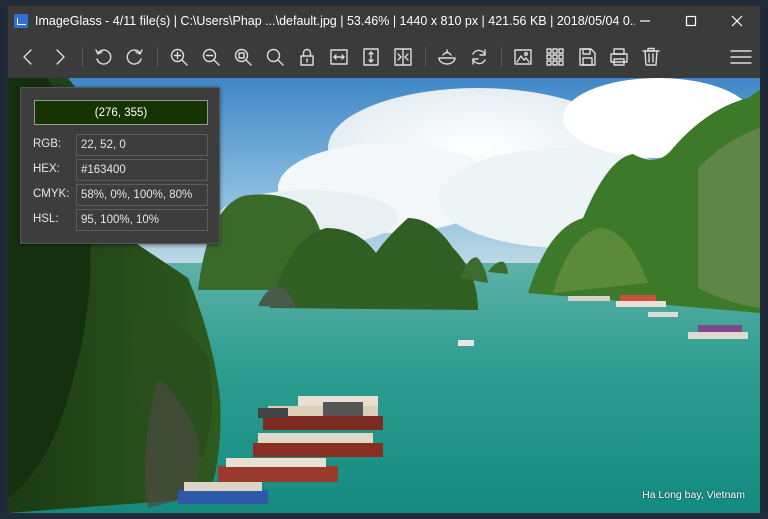 The image size is (768, 519). I want to click on save-button, so click(587, 57).